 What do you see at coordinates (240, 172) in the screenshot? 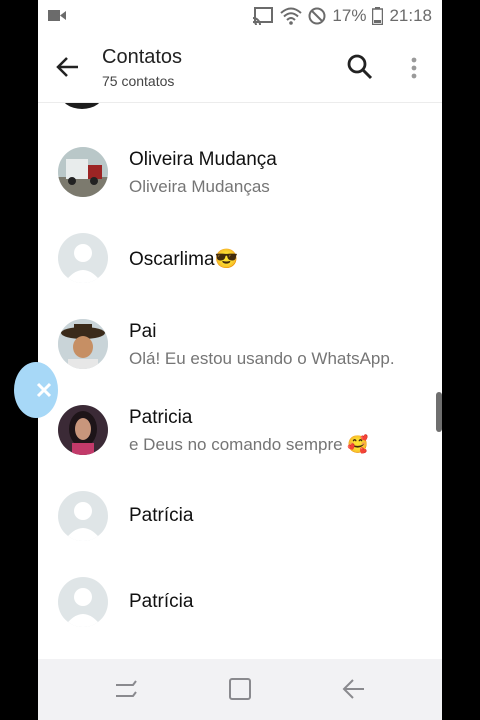
I see `list-item: Oliveira Mudança Oliveira Mudanças` at bounding box center [240, 172].